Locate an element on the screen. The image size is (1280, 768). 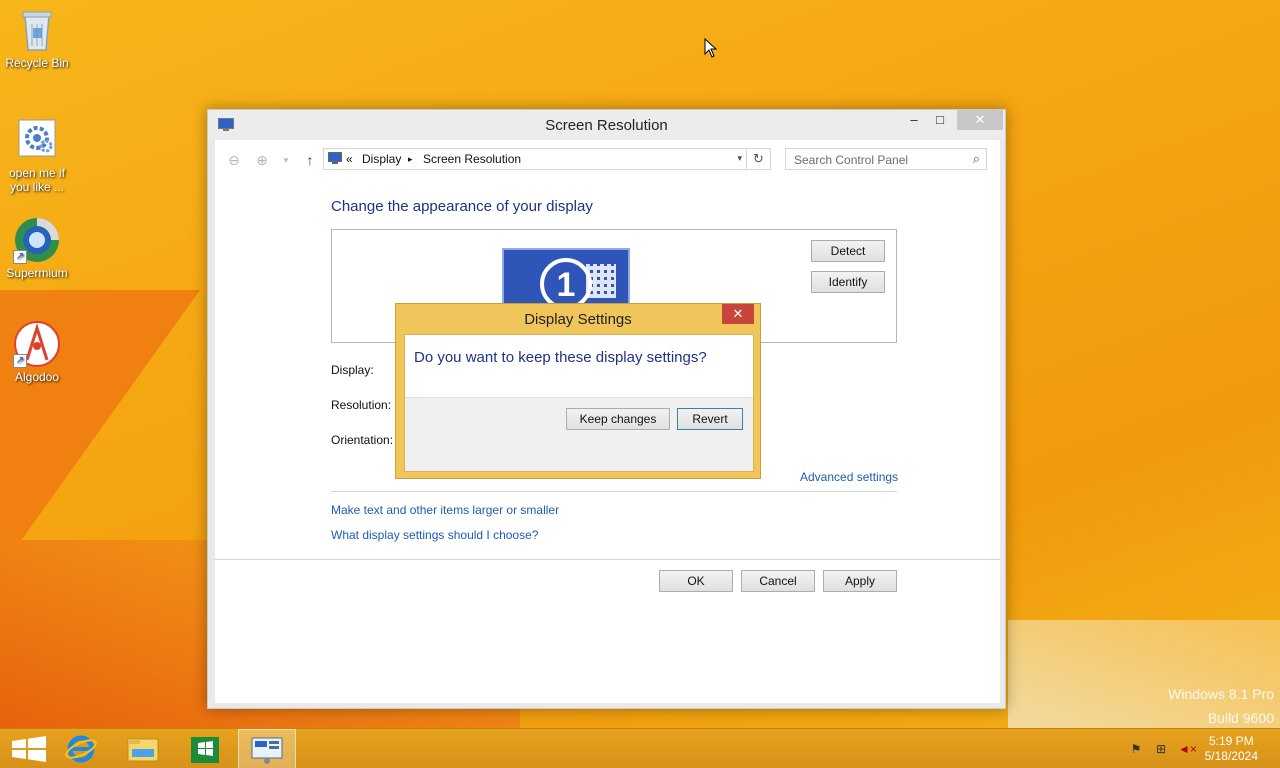
revert-button: Revert is located at coordinates (710, 419).